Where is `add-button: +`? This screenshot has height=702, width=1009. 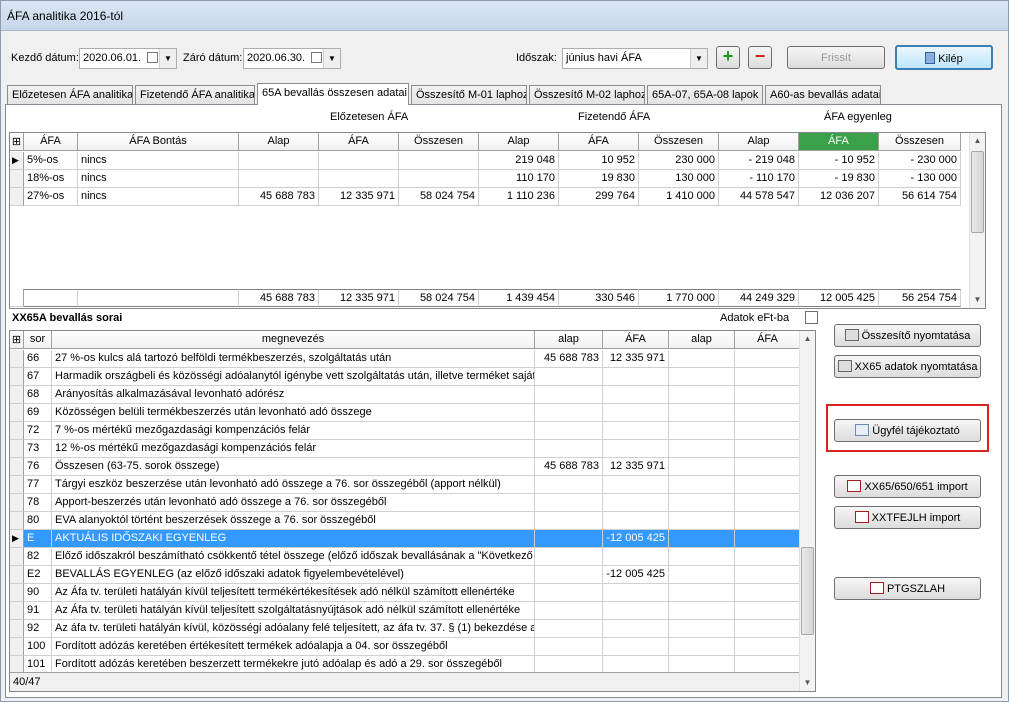 add-button: + is located at coordinates (728, 57).